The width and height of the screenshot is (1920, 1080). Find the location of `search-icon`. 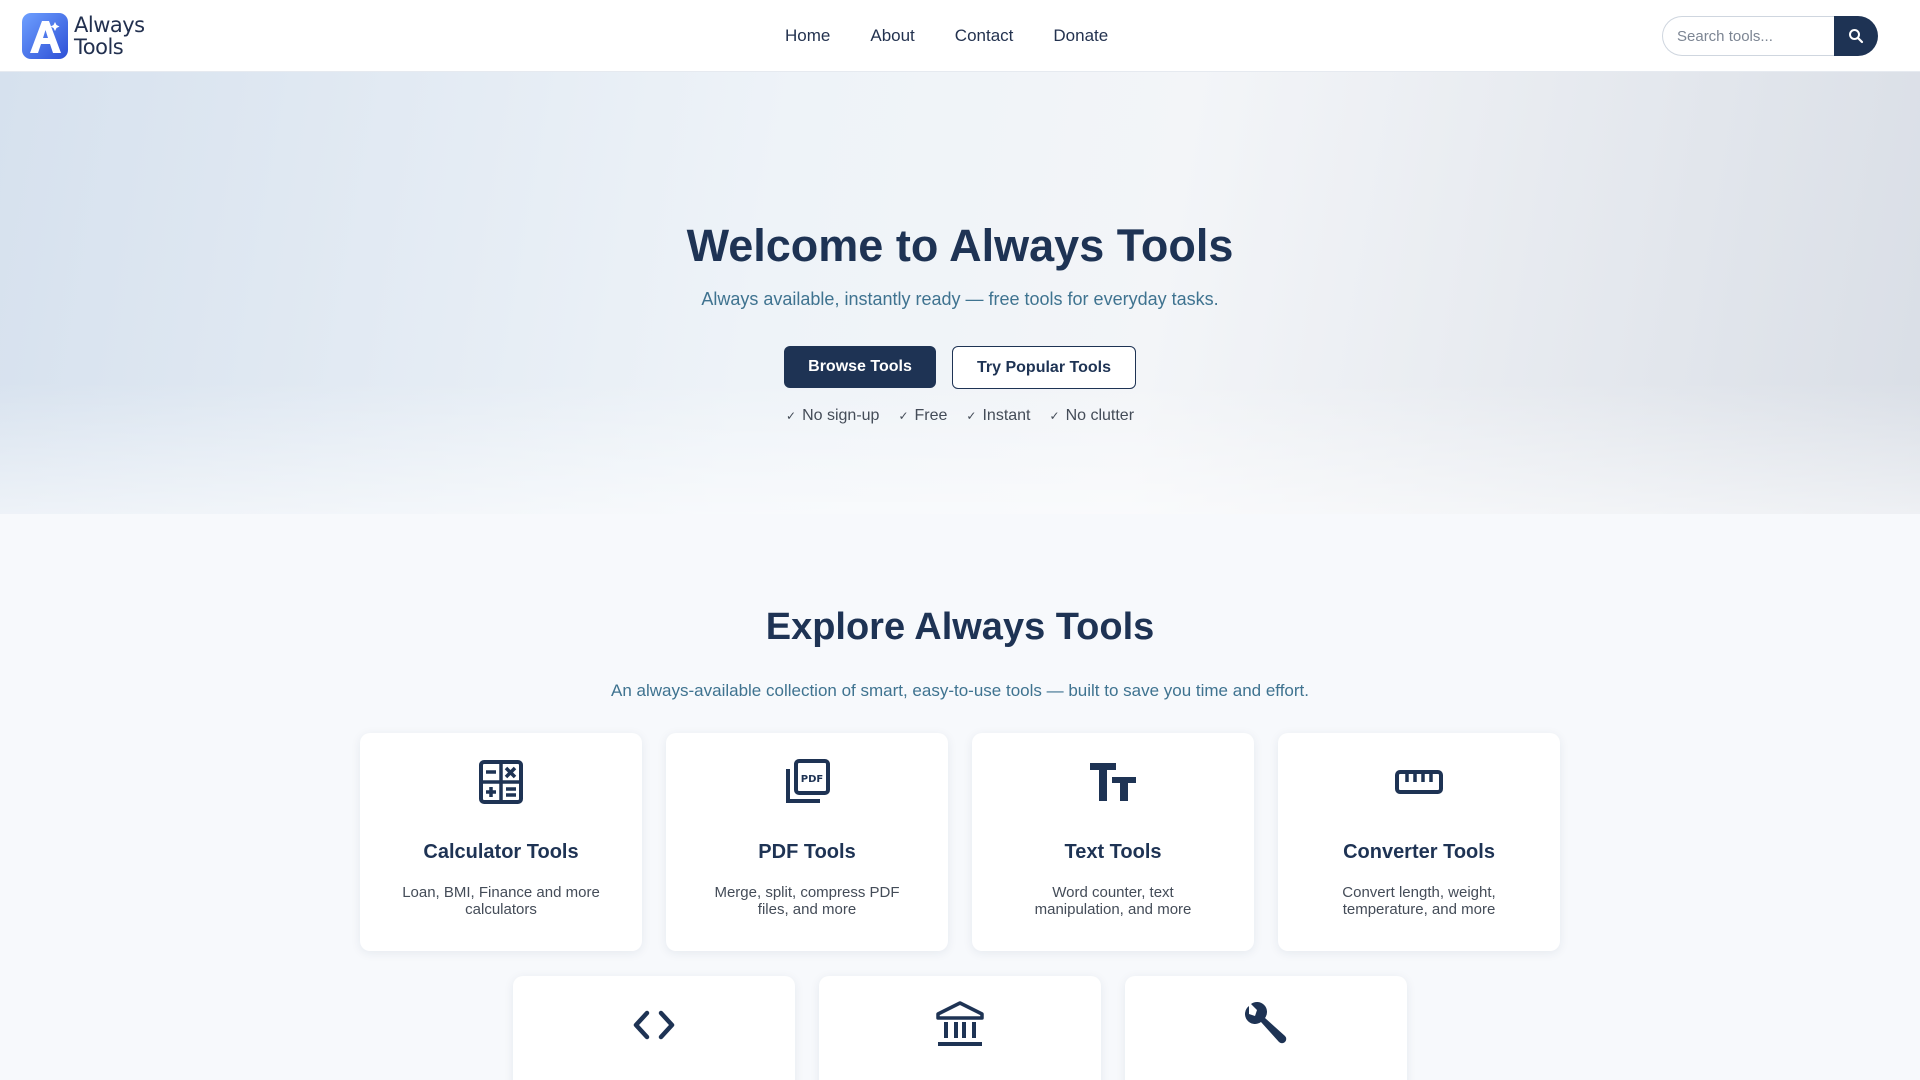

search-icon is located at coordinates (1856, 36).